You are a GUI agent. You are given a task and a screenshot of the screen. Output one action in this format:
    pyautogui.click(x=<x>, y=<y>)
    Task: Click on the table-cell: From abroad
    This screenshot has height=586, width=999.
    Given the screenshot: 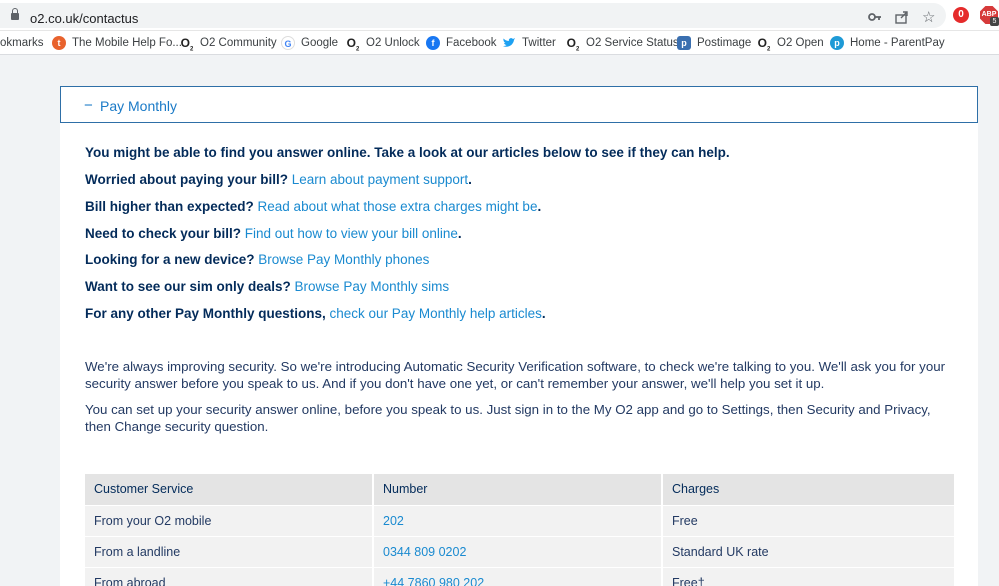 What is the action you would take?
    pyautogui.click(x=229, y=577)
    